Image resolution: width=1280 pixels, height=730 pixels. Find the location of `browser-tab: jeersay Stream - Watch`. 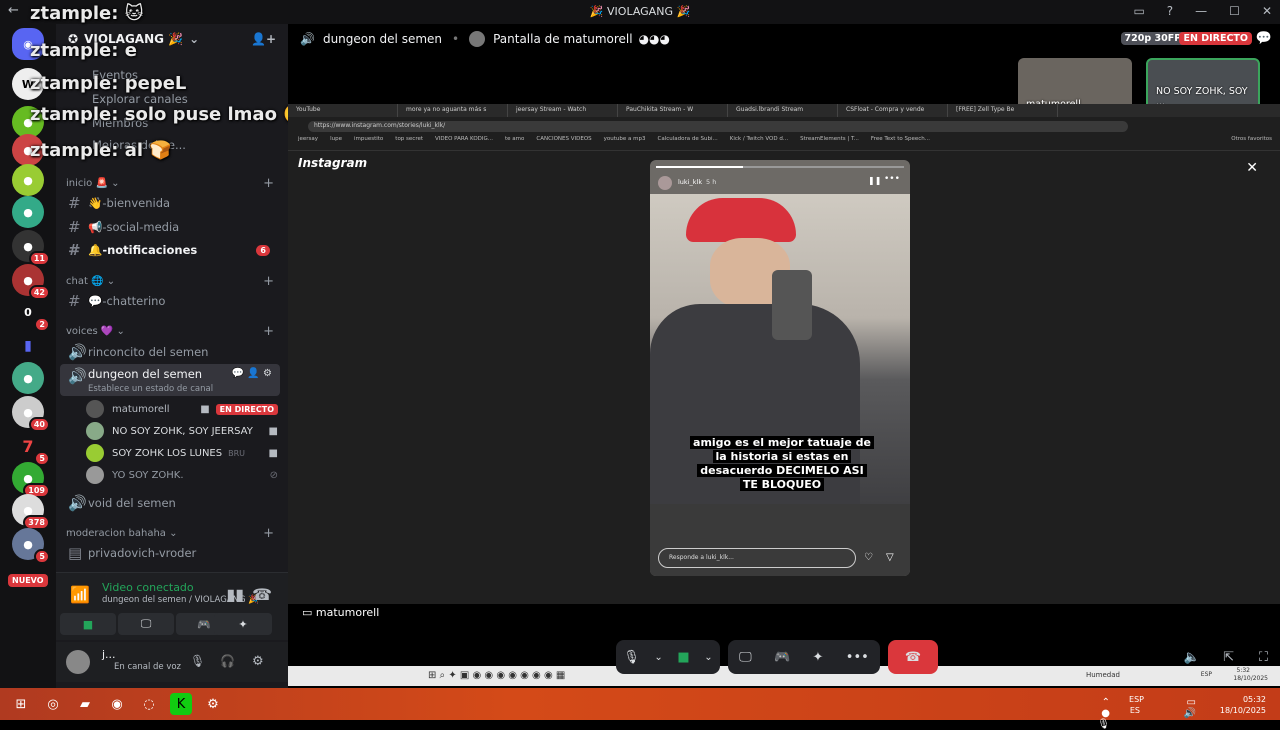

browser-tab: jeersay Stream - Watch is located at coordinates (563, 110).